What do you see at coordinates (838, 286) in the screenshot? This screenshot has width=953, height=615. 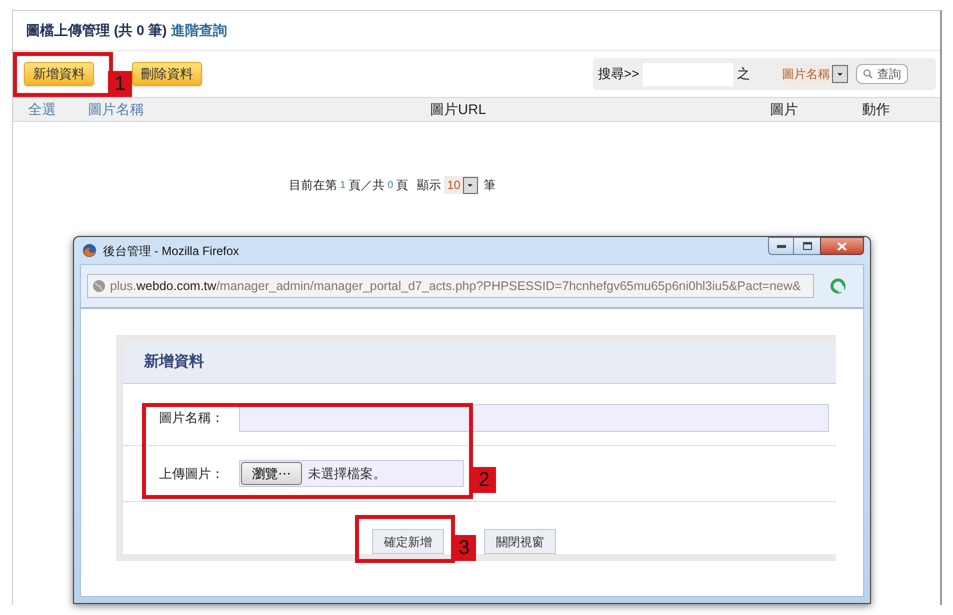 I see `reload-icon` at bounding box center [838, 286].